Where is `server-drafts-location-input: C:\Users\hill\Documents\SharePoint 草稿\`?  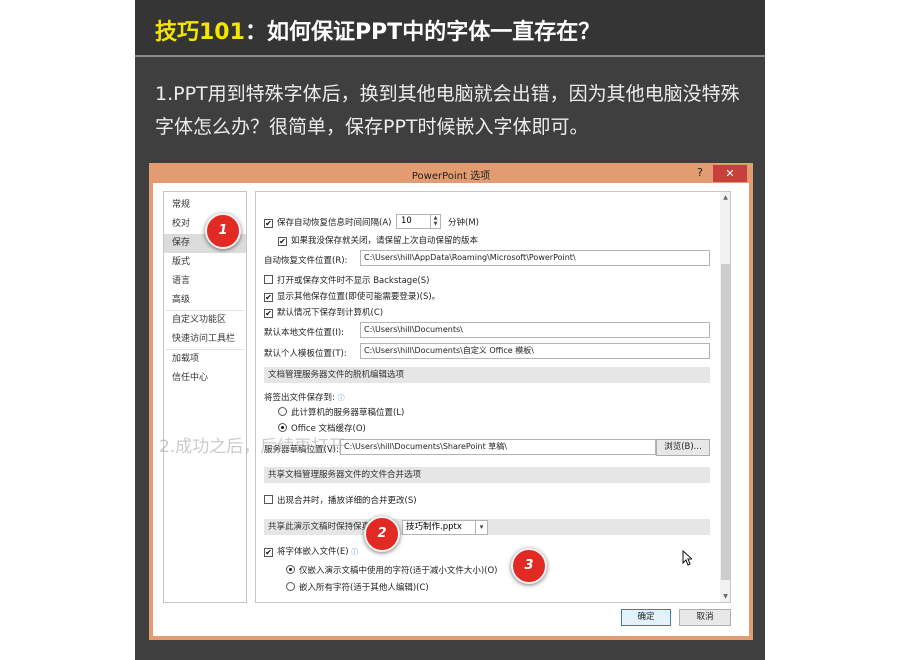
server-drafts-location-input: C:\Users\hill\Documents\SharePoint 草稿\ is located at coordinates (498, 447).